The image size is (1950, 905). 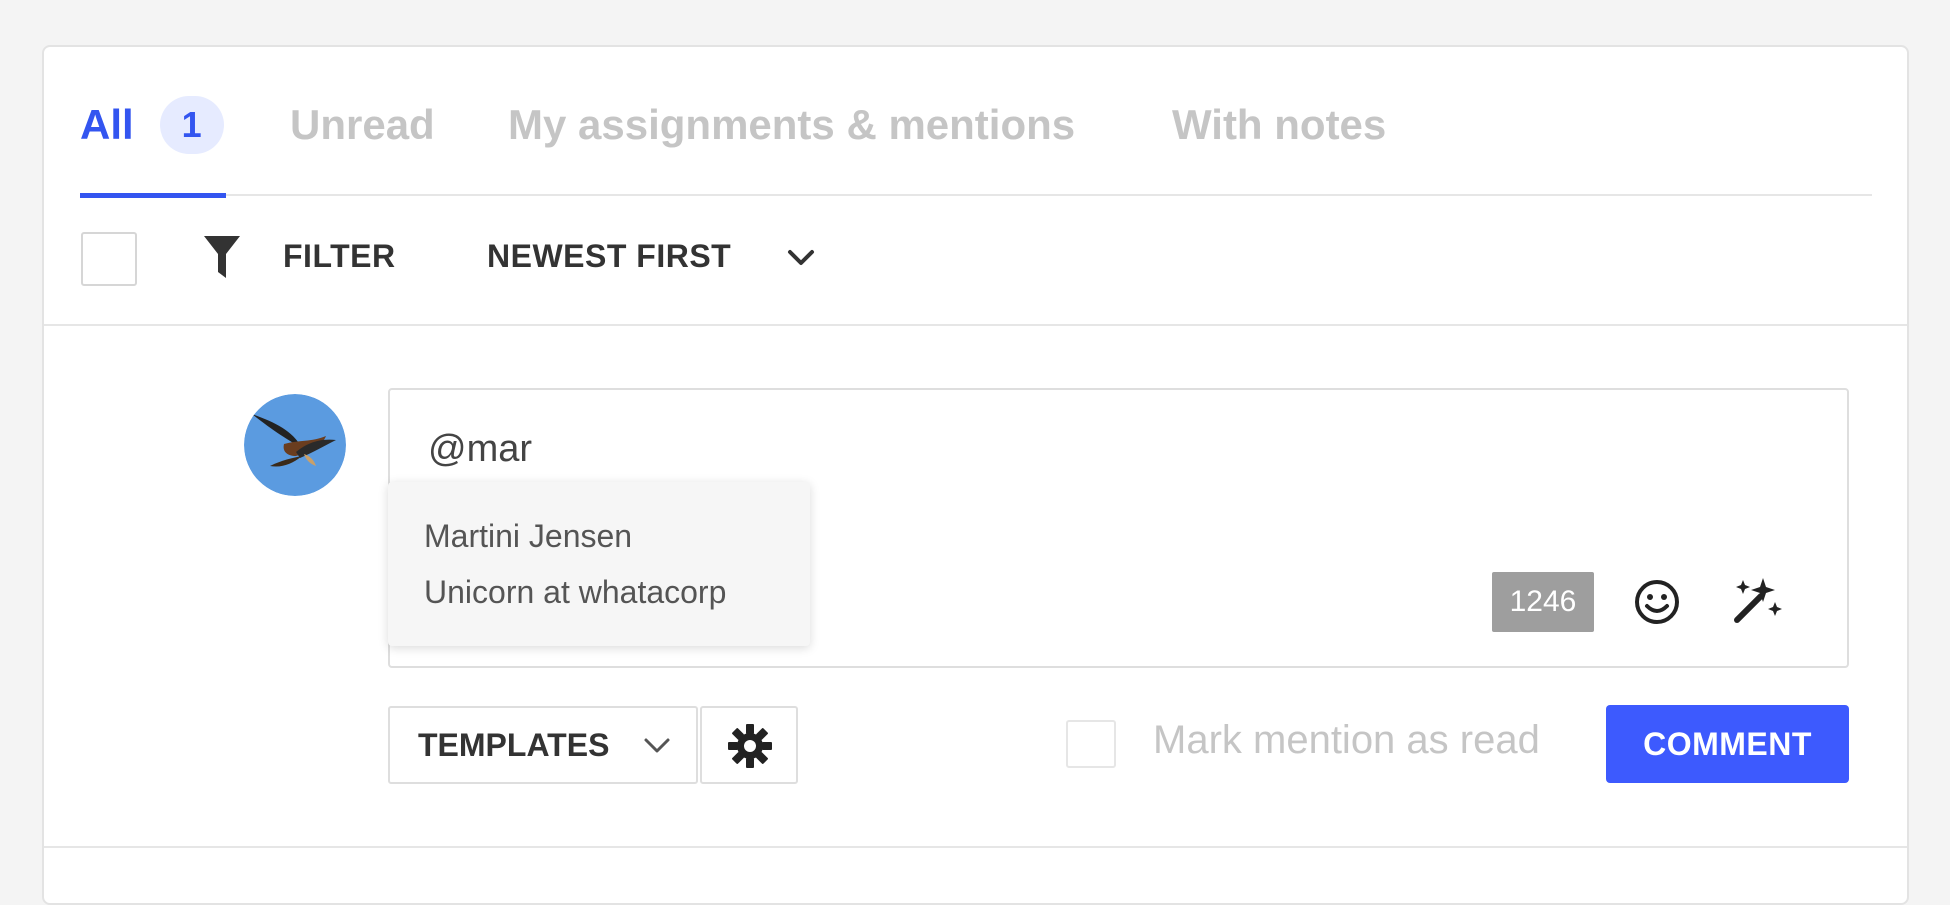 What do you see at coordinates (792, 124) in the screenshot?
I see `tab-my-assignments-label: My assignments & mentions` at bounding box center [792, 124].